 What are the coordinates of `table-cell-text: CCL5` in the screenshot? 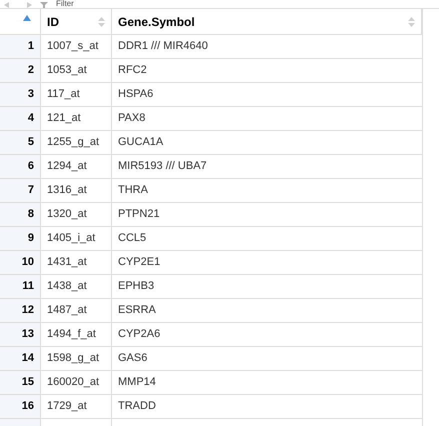 It's located at (132, 238).